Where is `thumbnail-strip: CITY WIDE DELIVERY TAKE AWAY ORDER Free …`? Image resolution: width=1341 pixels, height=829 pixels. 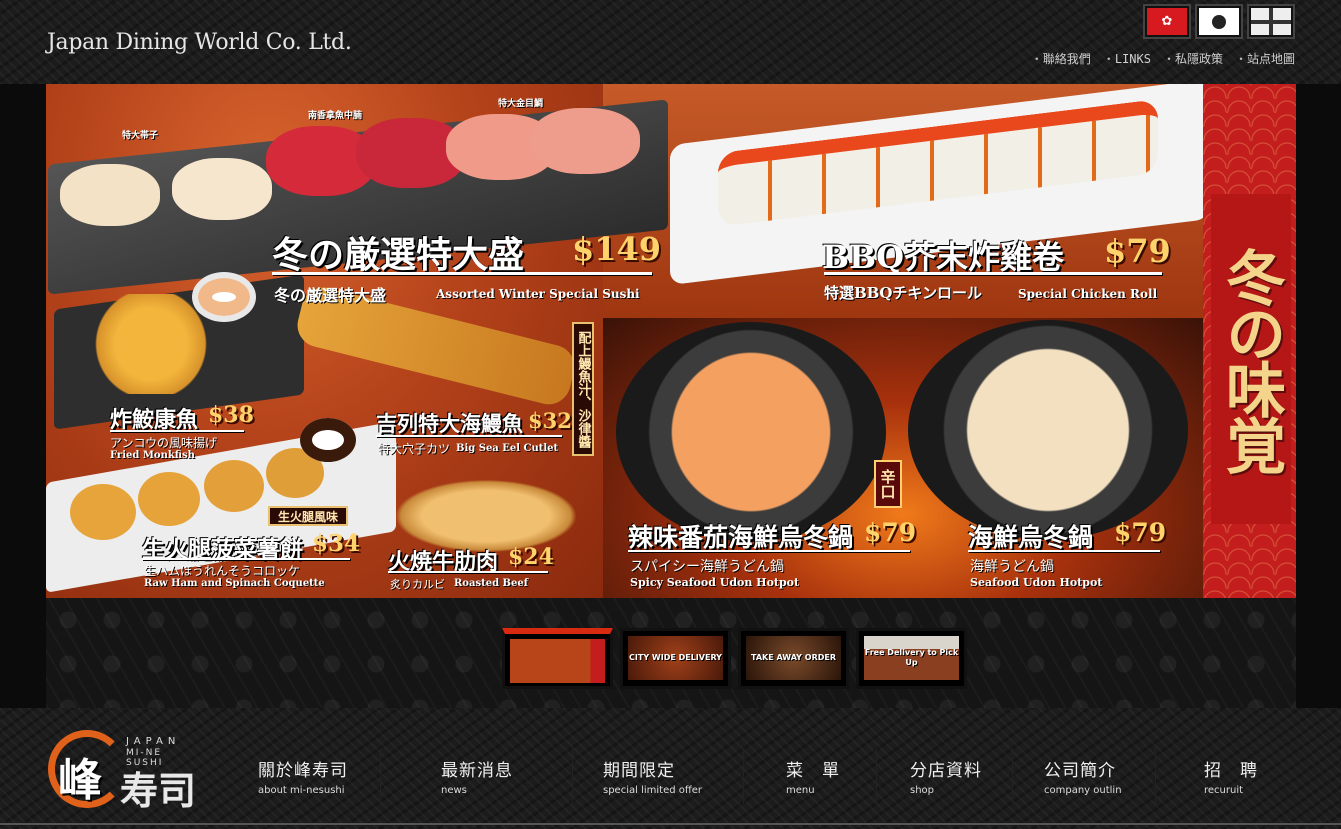
thumbnail-strip: CITY WIDE DELIVERY TAKE AWAY ORDER Free … is located at coordinates (671, 653).